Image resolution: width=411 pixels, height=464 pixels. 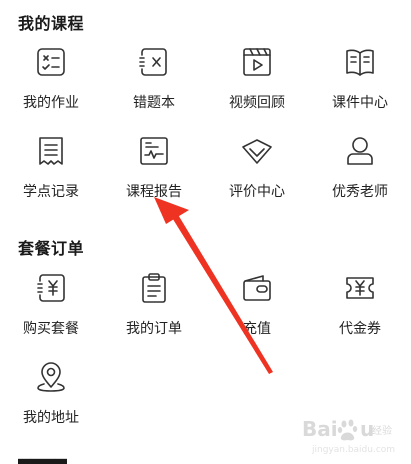 I want to click on teacher-icon, so click(x=360, y=151).